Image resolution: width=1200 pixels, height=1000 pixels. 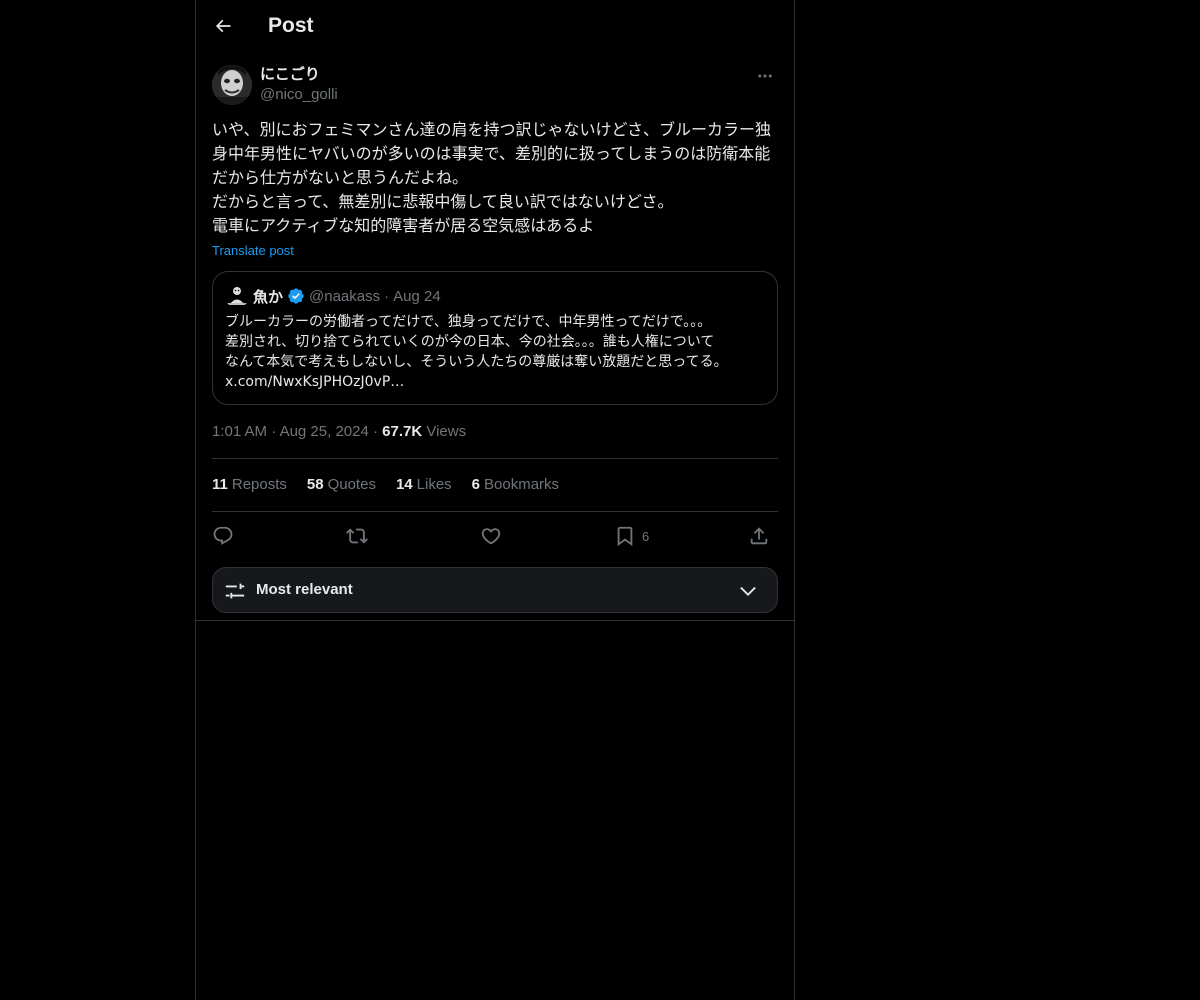 What do you see at coordinates (291, 25) in the screenshot?
I see `page-title: Post` at bounding box center [291, 25].